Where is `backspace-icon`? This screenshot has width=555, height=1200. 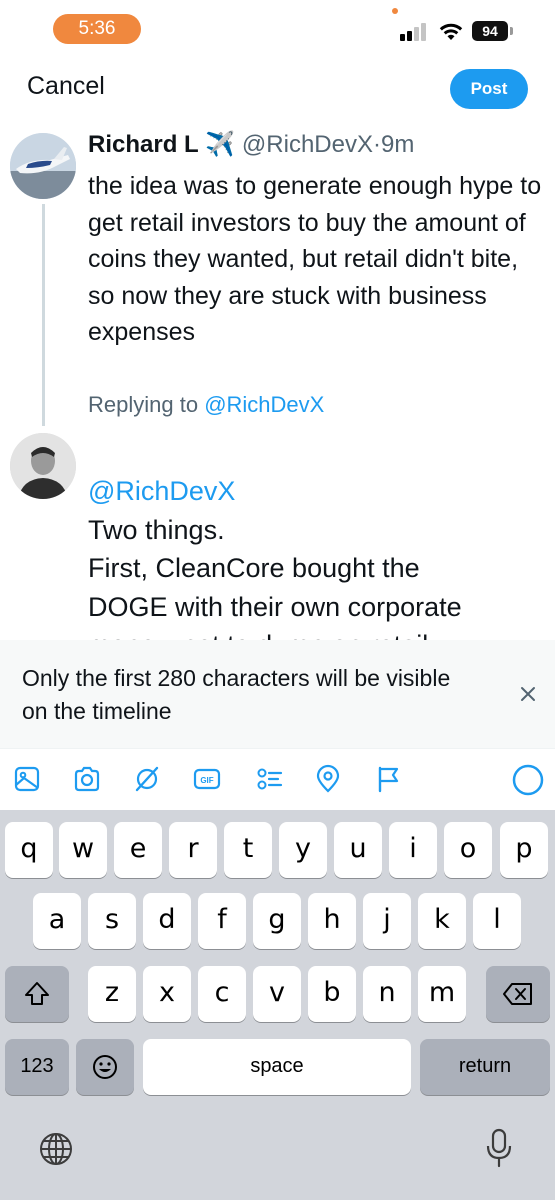
backspace-icon is located at coordinates (517, 994).